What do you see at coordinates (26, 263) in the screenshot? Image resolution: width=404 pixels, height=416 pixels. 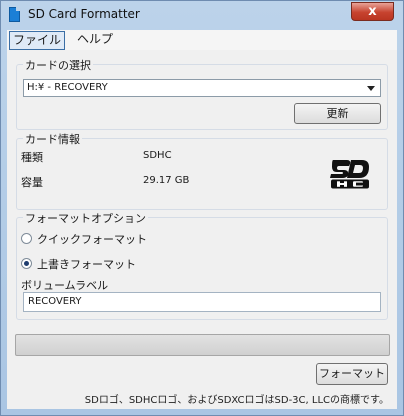 I see `overwrite-format-radio` at bounding box center [26, 263].